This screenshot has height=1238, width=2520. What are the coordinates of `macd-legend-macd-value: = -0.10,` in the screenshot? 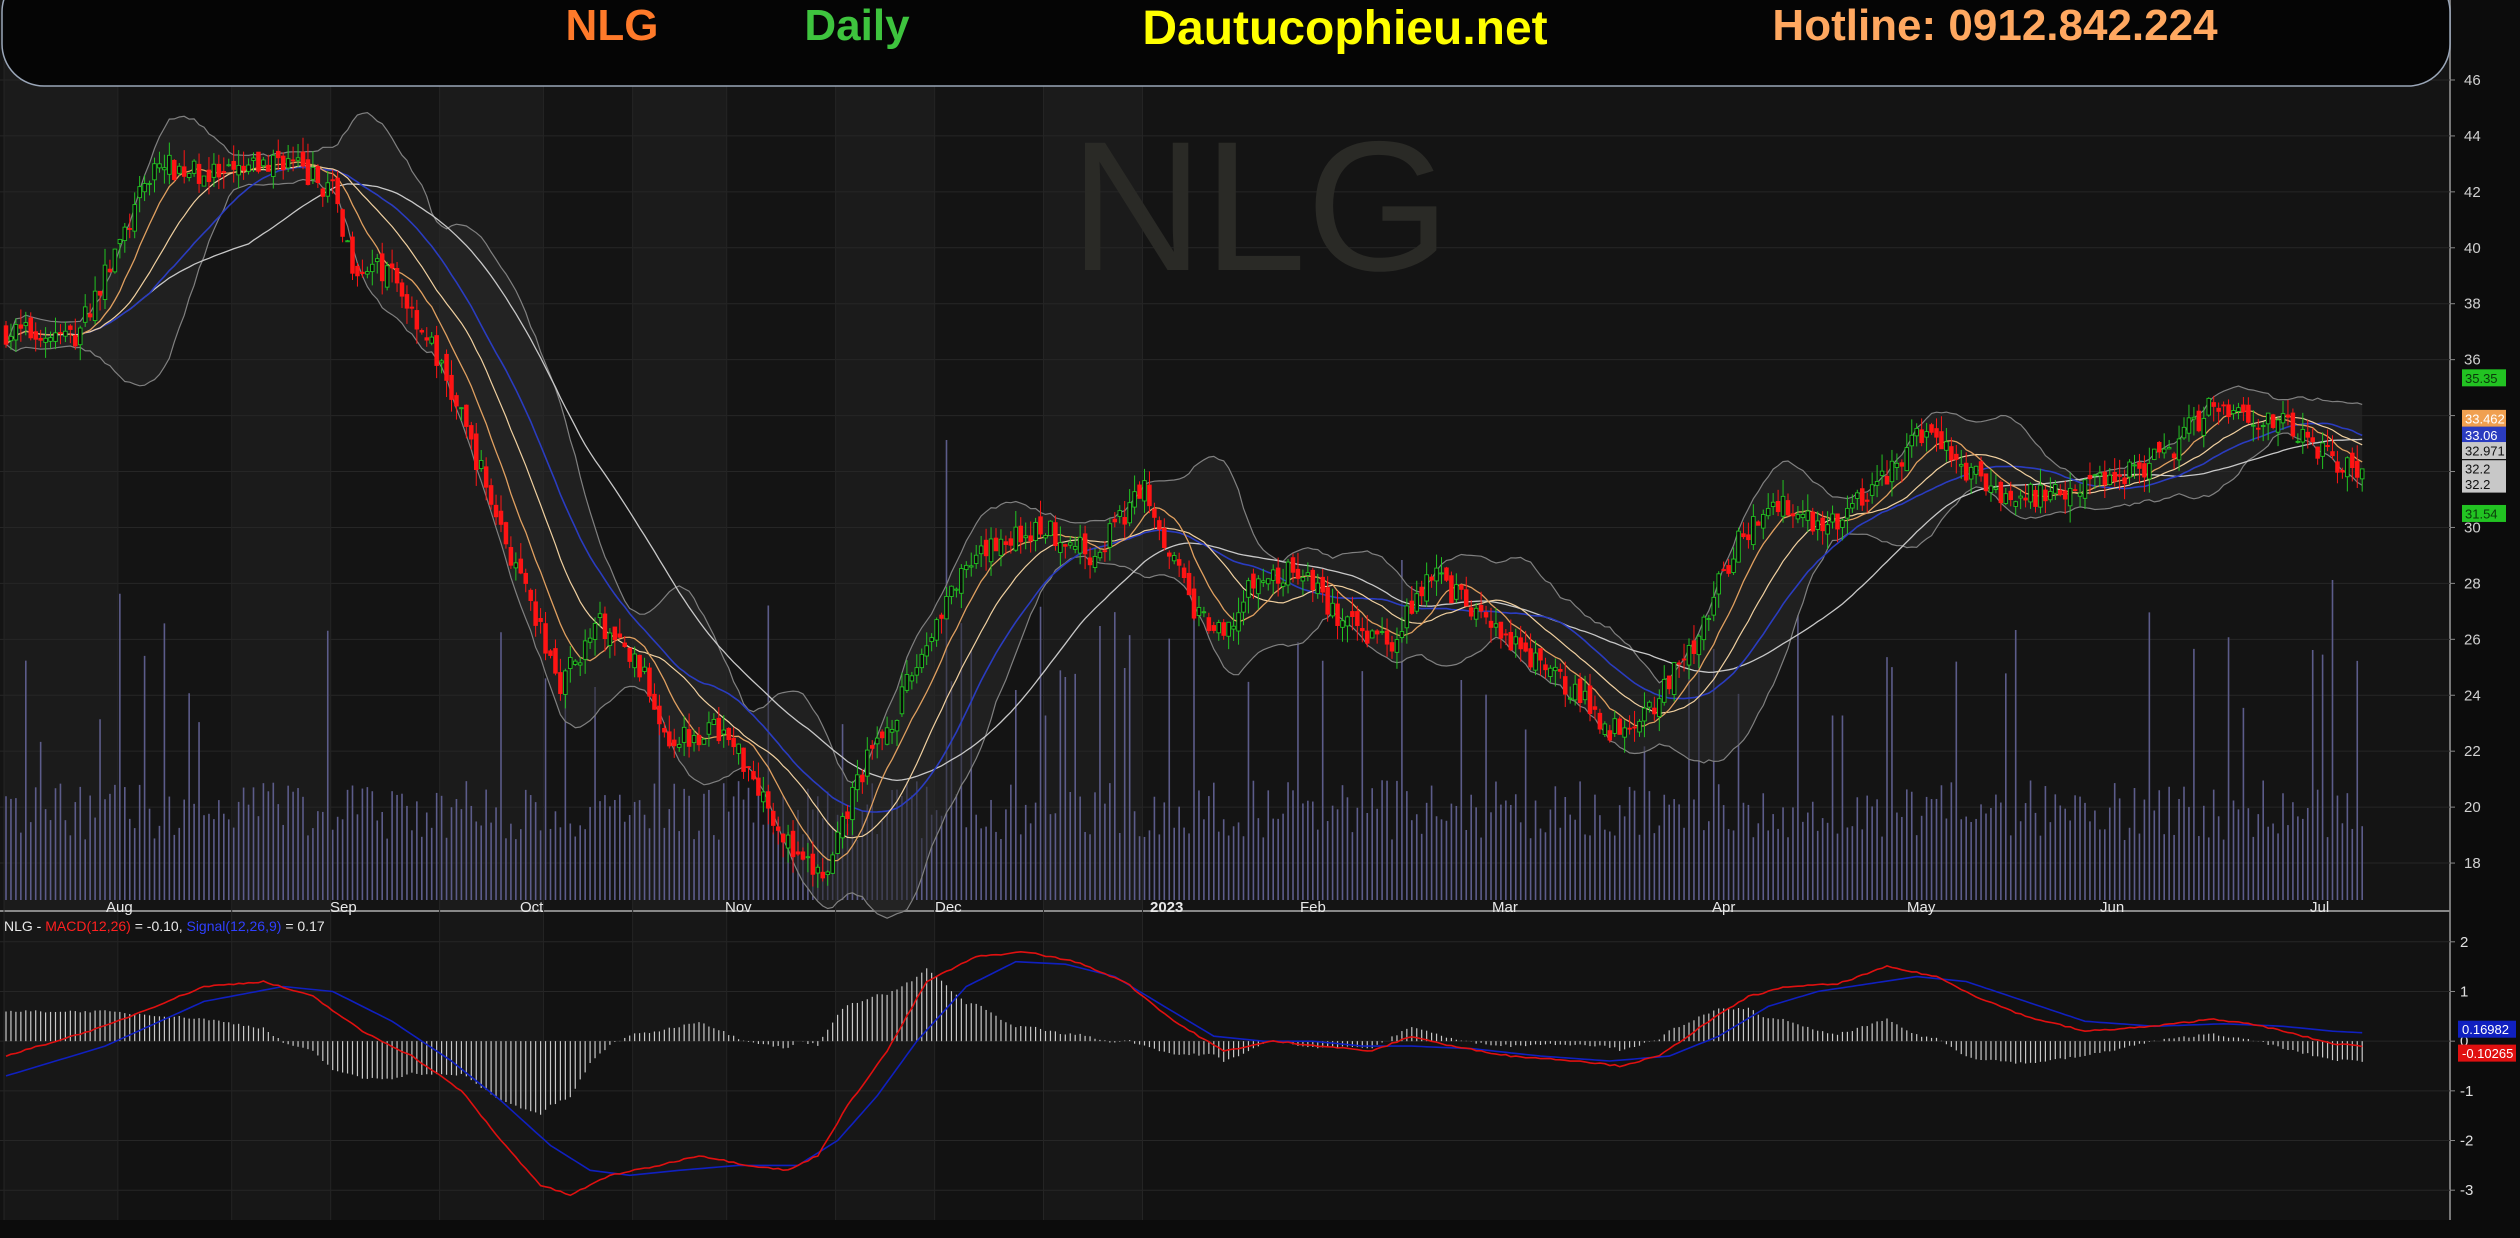 It's located at (159, 926).